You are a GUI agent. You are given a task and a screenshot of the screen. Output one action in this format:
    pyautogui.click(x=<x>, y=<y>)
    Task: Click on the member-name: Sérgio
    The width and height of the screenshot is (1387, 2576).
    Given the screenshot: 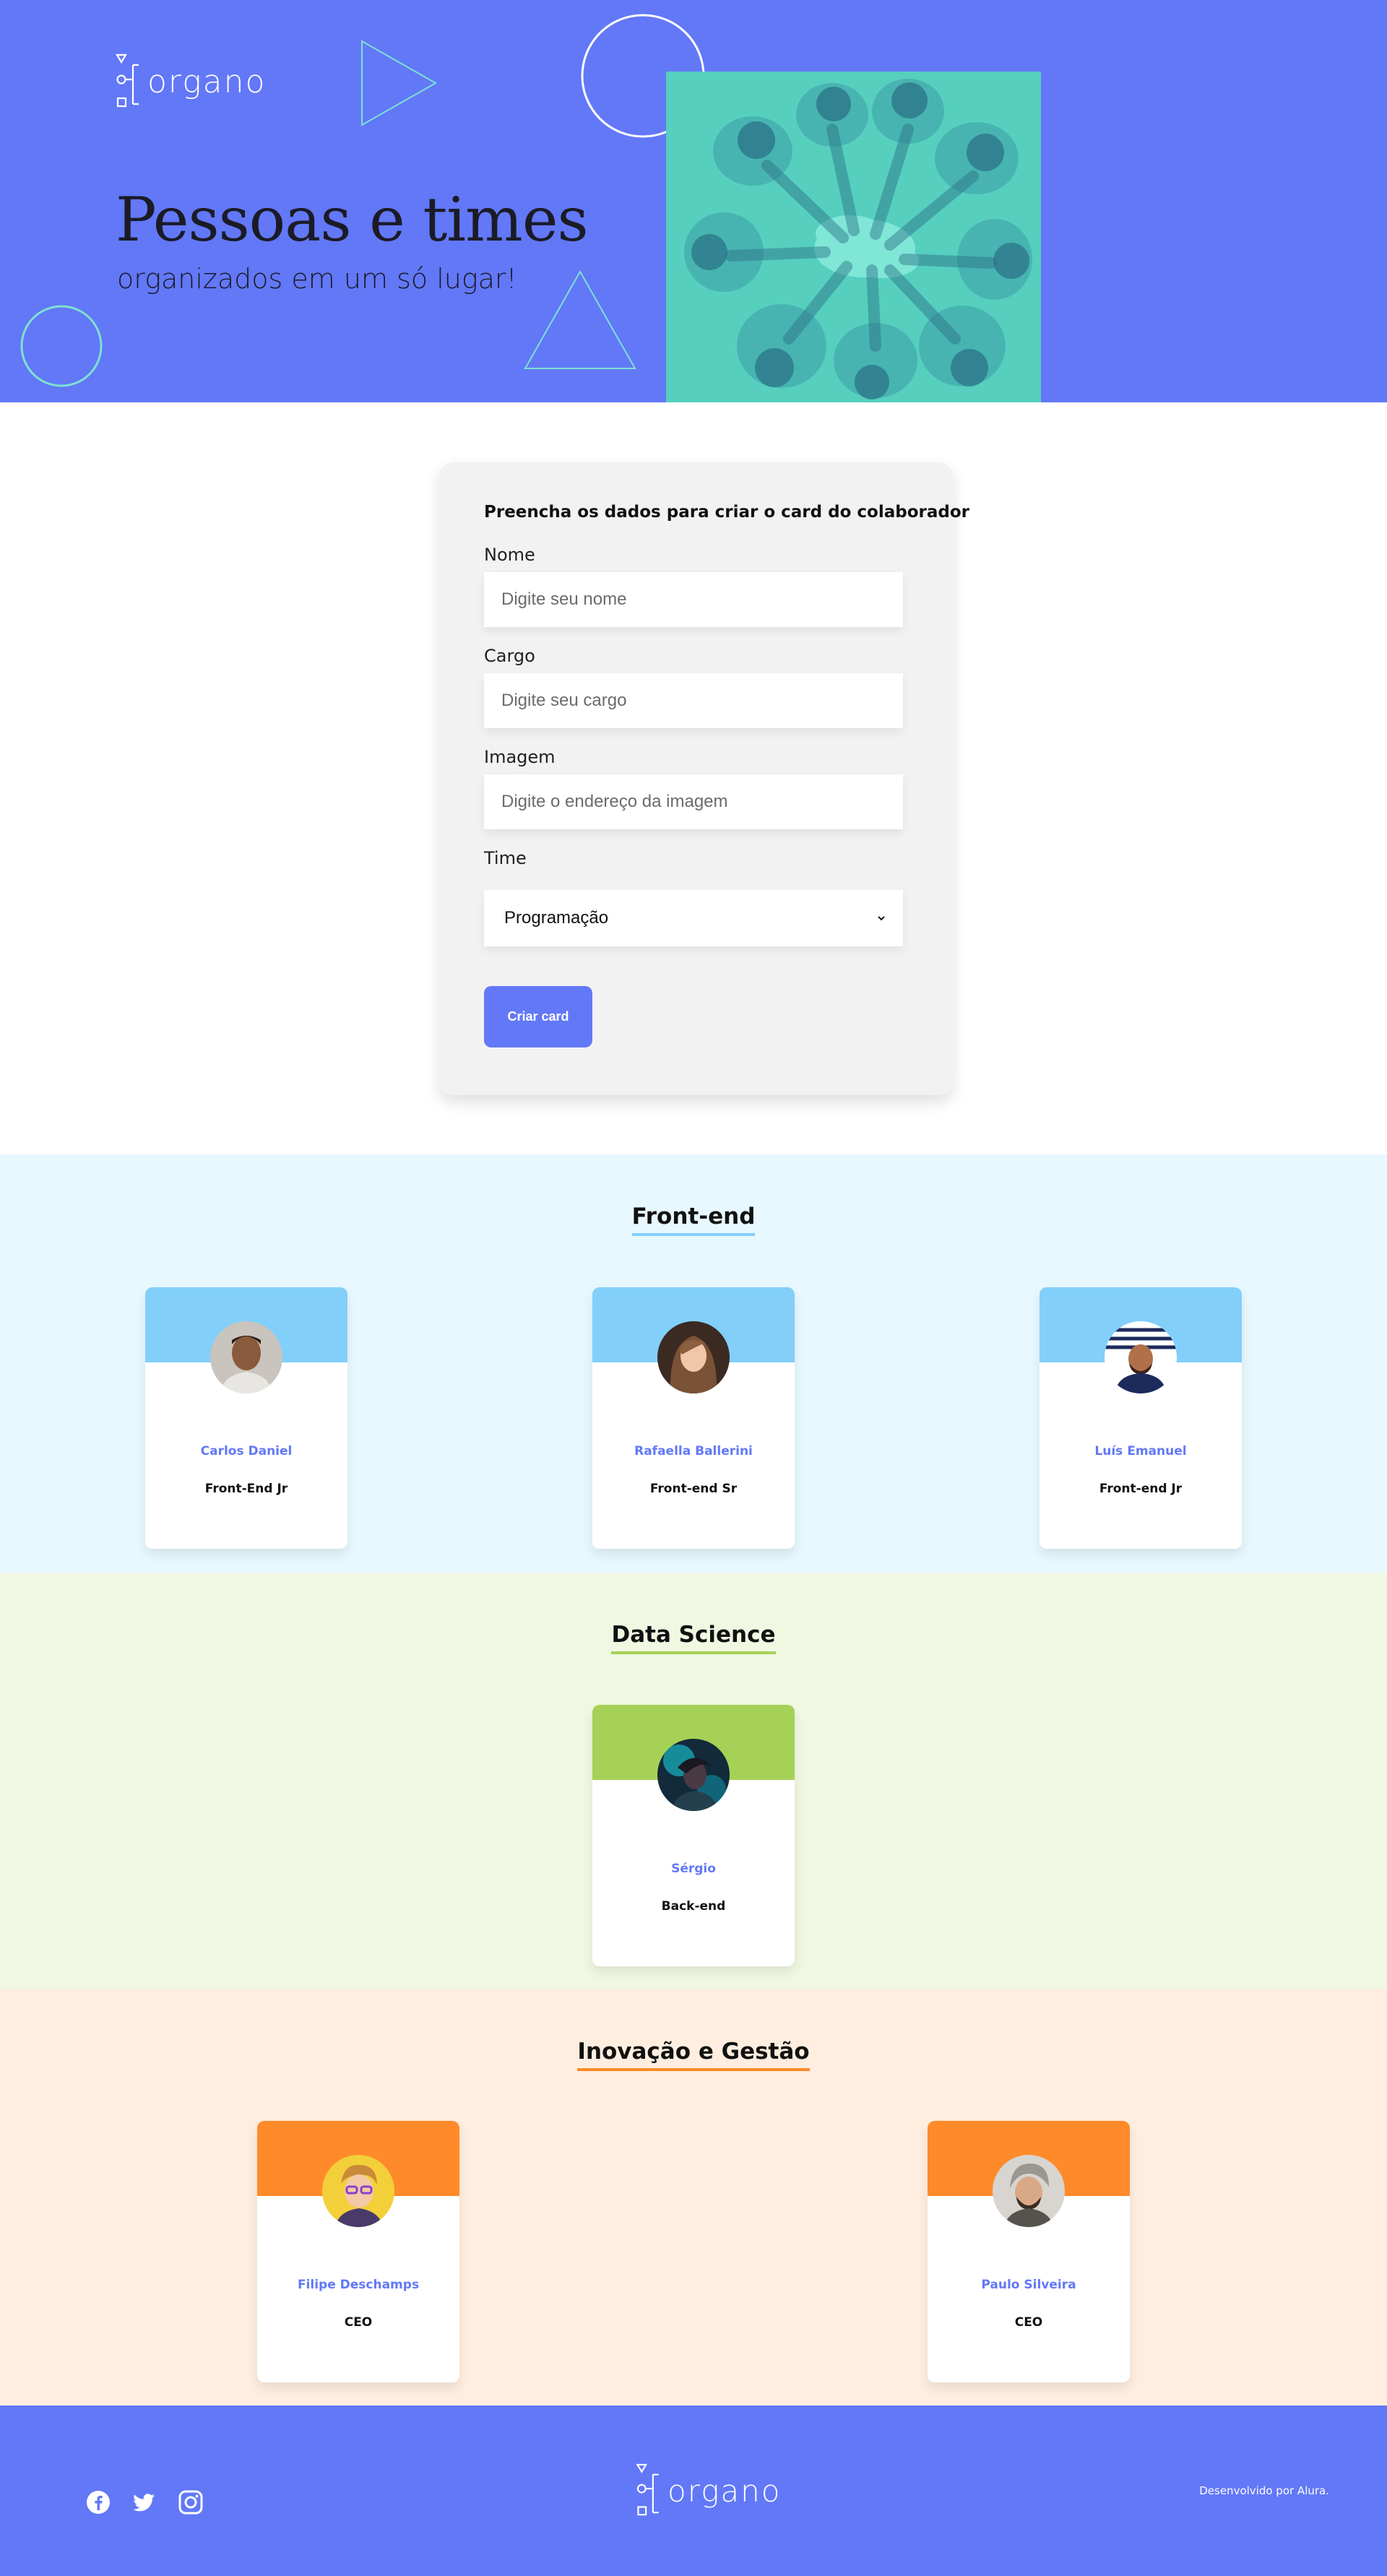 What is the action you would take?
    pyautogui.click(x=693, y=1869)
    